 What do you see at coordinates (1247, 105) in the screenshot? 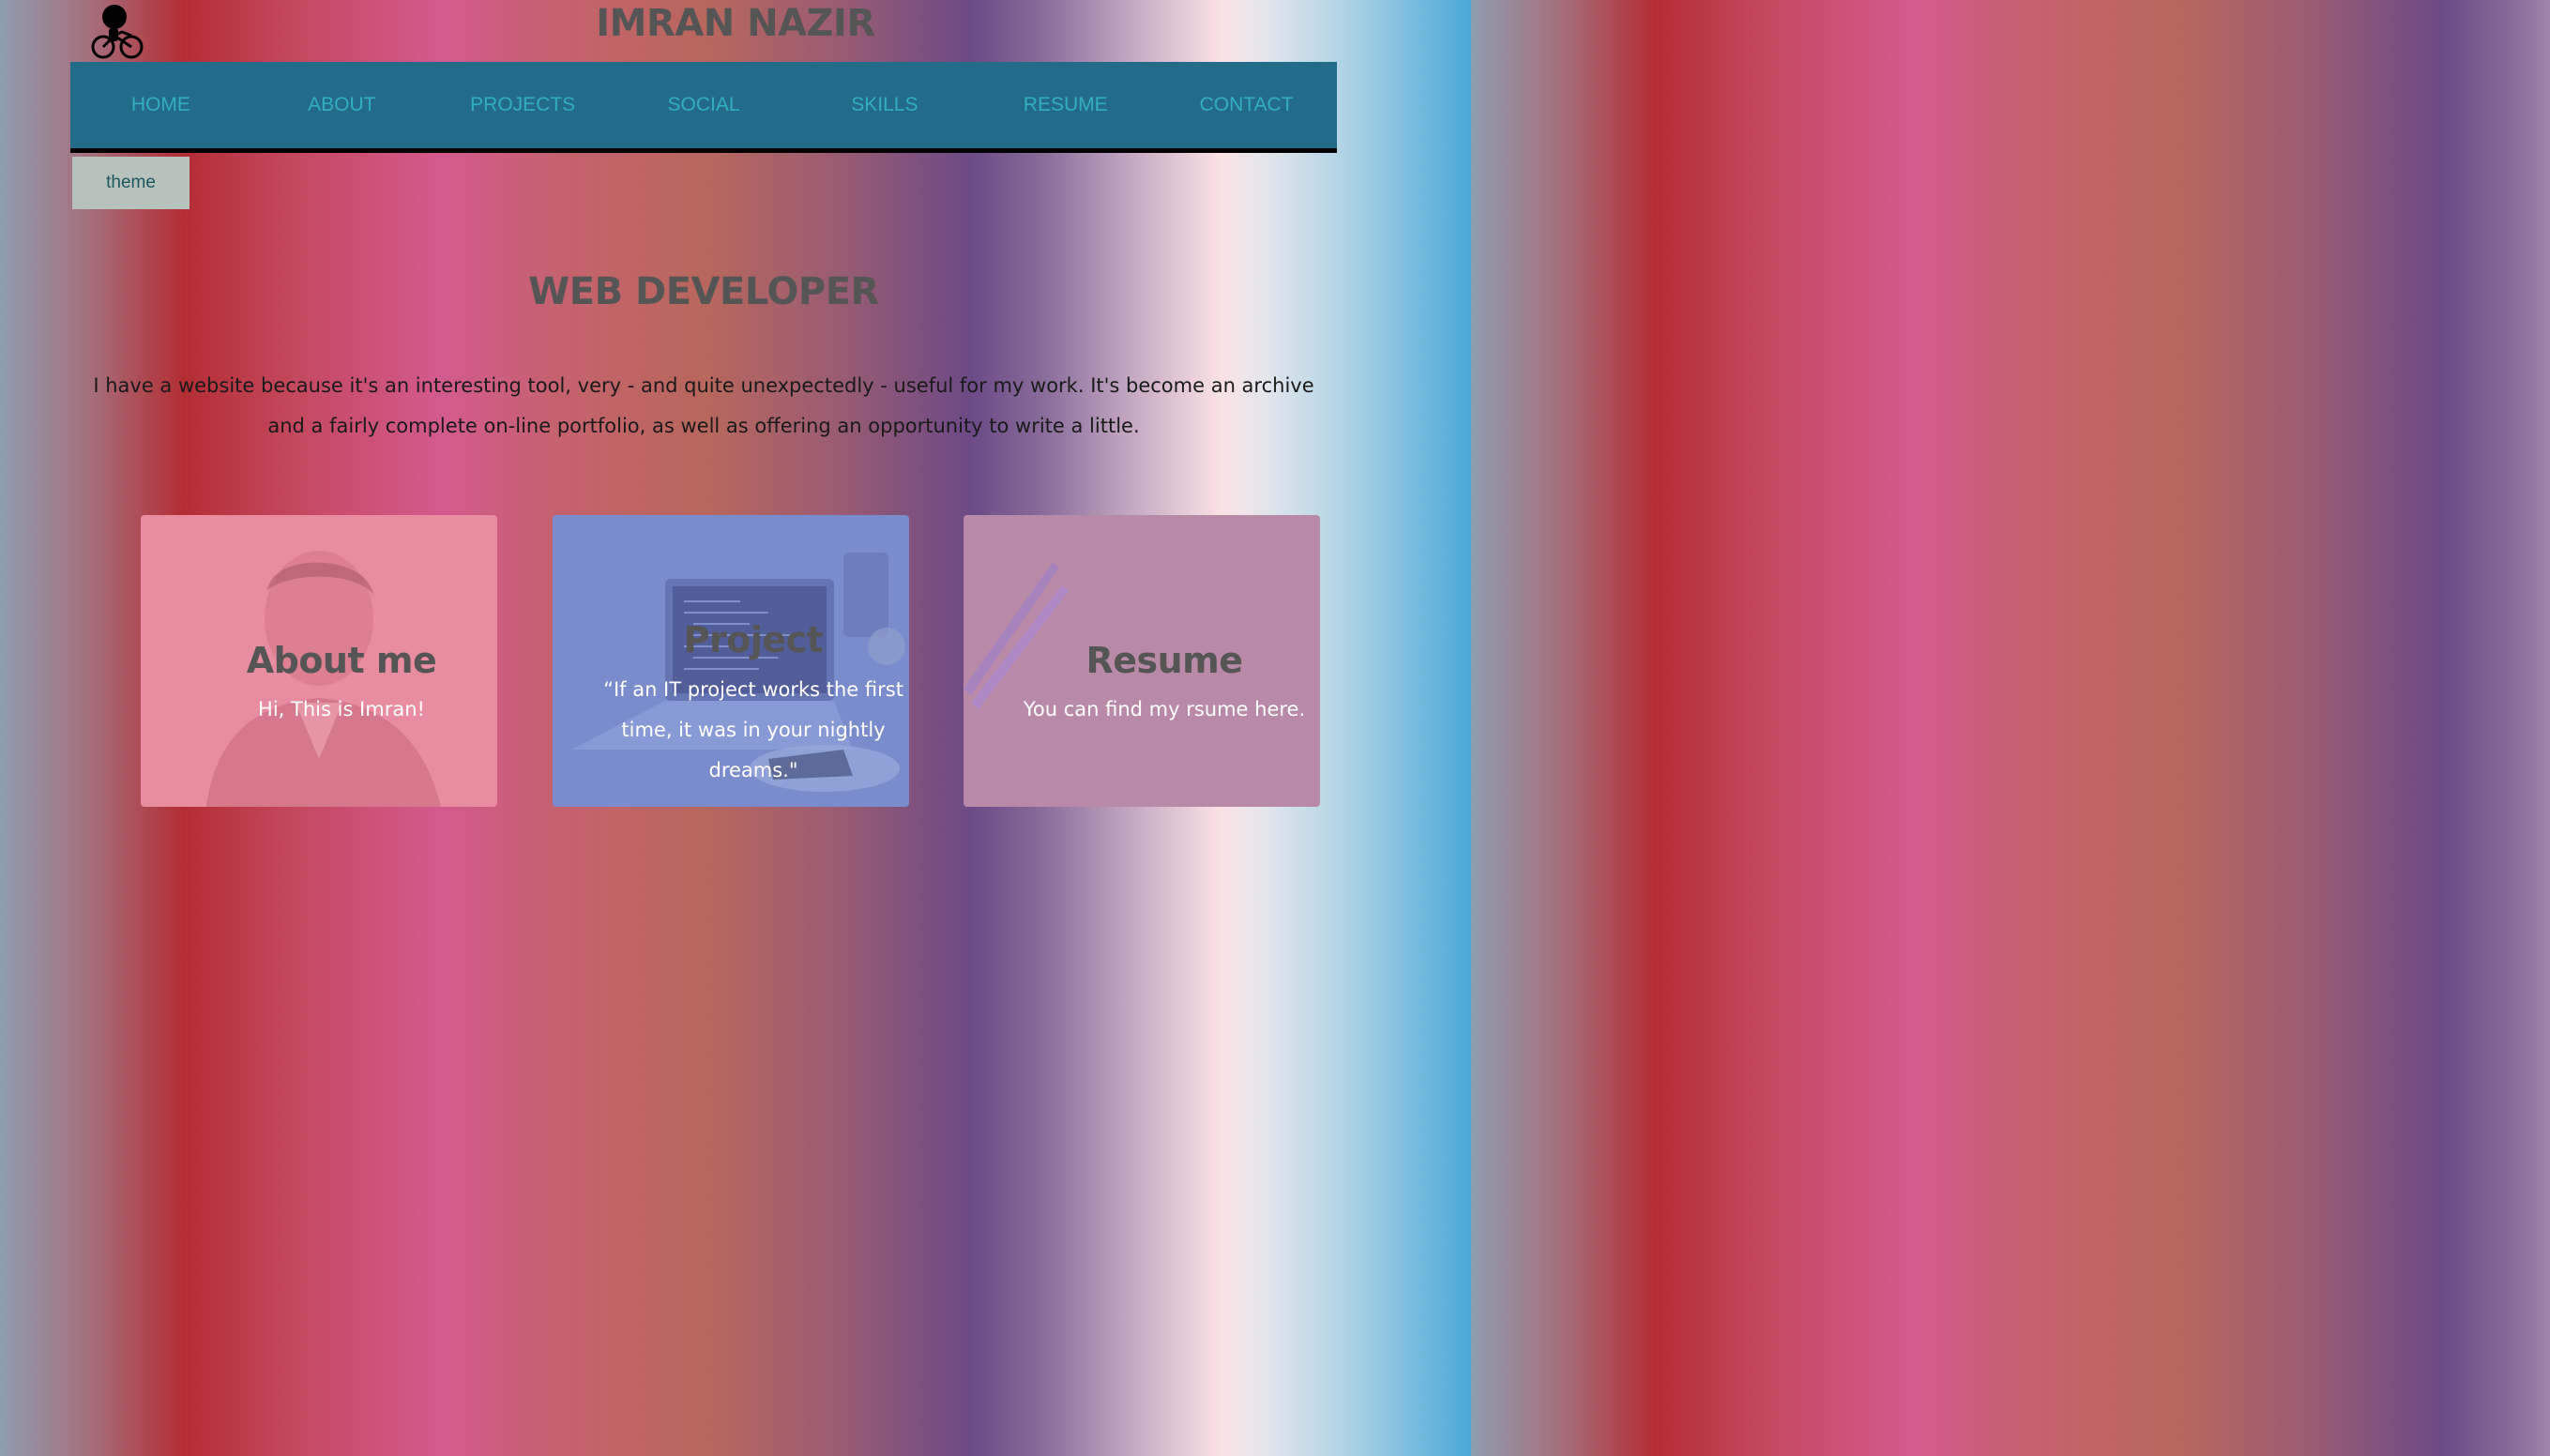
I see `nav-item-contact: CONTACT` at bounding box center [1247, 105].